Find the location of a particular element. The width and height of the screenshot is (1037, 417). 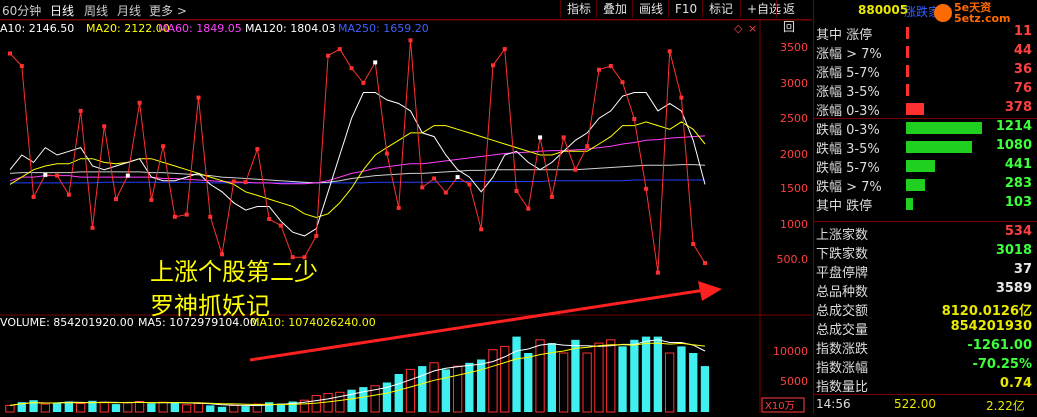

vol-ma5-line is located at coordinates (357, 373).